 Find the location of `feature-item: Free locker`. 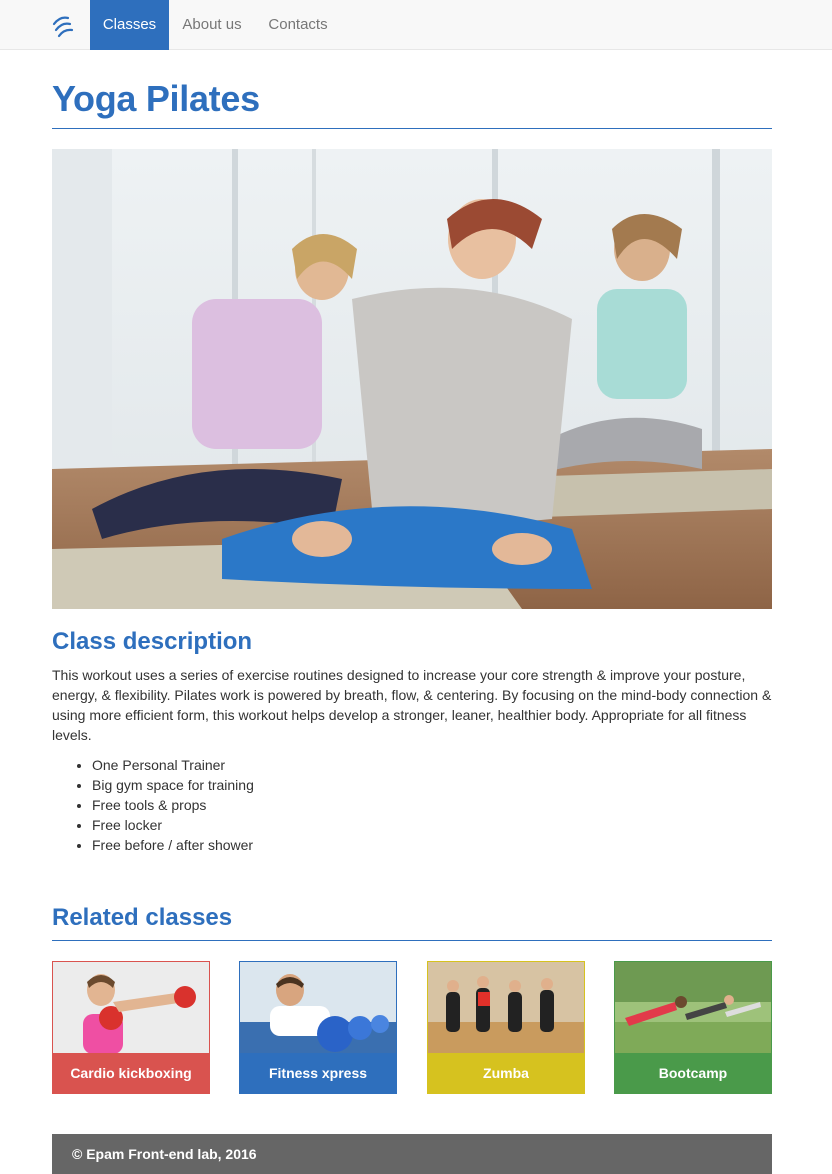

feature-item: Free locker is located at coordinates (173, 825).